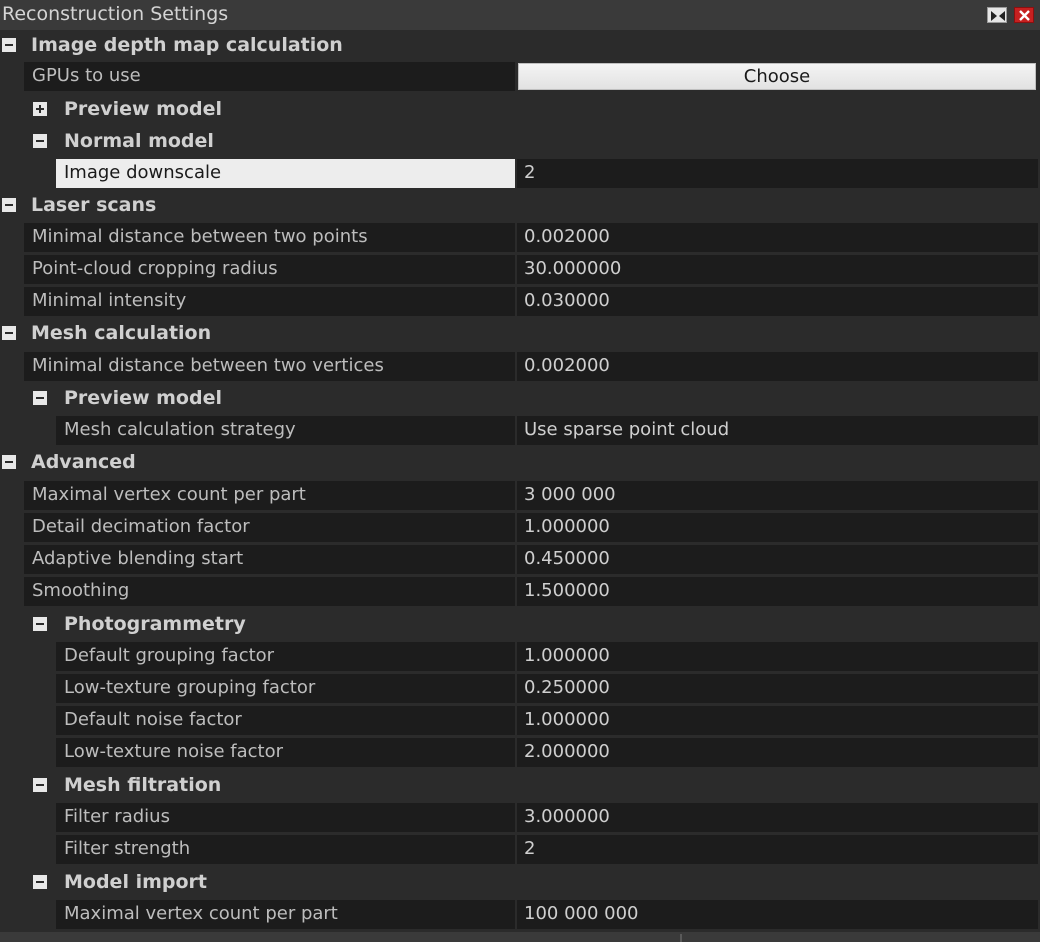  Describe the element at coordinates (567, 236) in the screenshot. I see `property-value: 0.002000` at that location.